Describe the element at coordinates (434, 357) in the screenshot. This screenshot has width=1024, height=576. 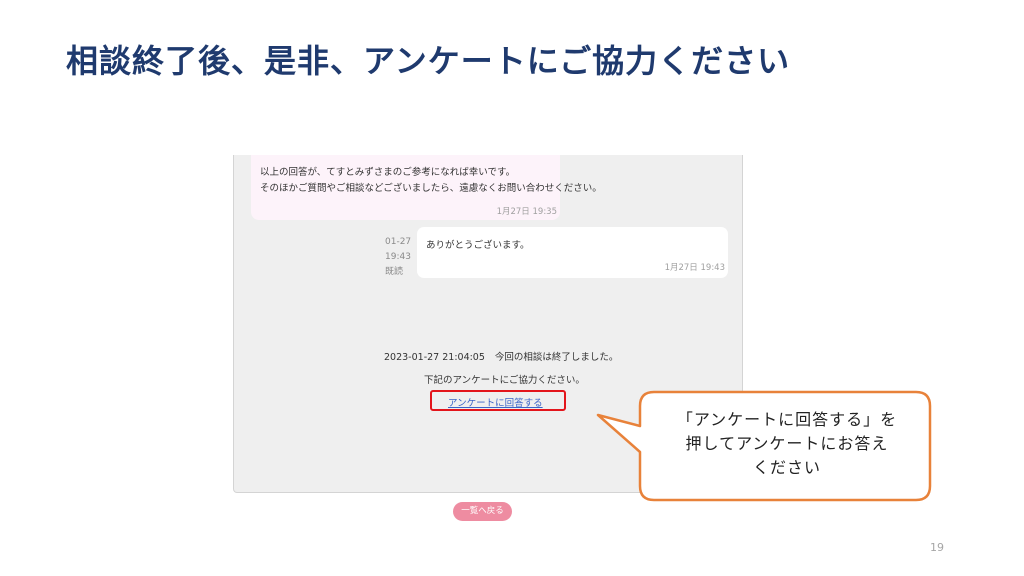
I see `ended-datetime: 2023-01-27 21:04:05` at that location.